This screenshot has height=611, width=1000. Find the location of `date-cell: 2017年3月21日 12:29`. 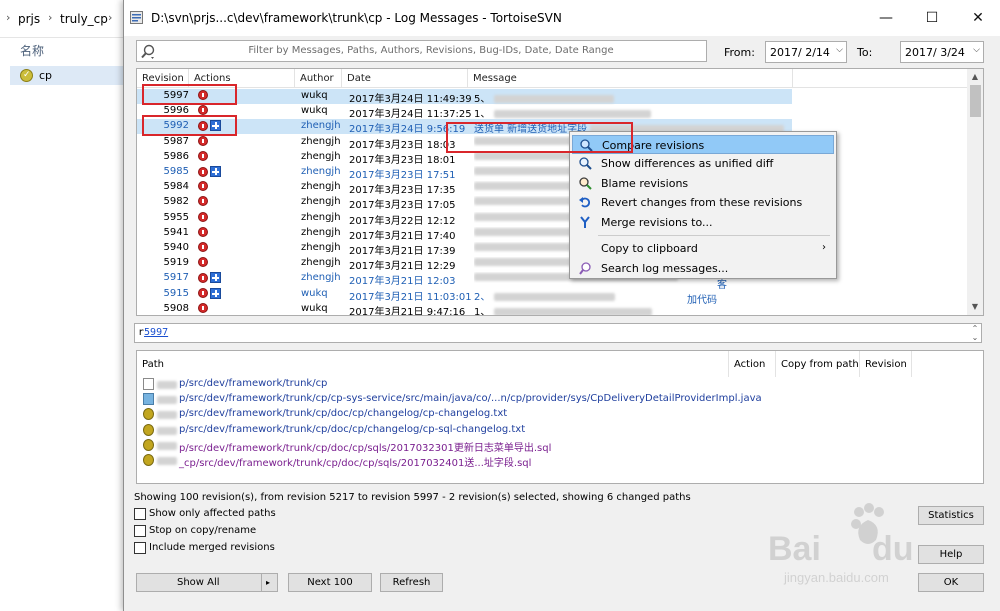

date-cell: 2017年3月21日 12:29 is located at coordinates (402, 267).